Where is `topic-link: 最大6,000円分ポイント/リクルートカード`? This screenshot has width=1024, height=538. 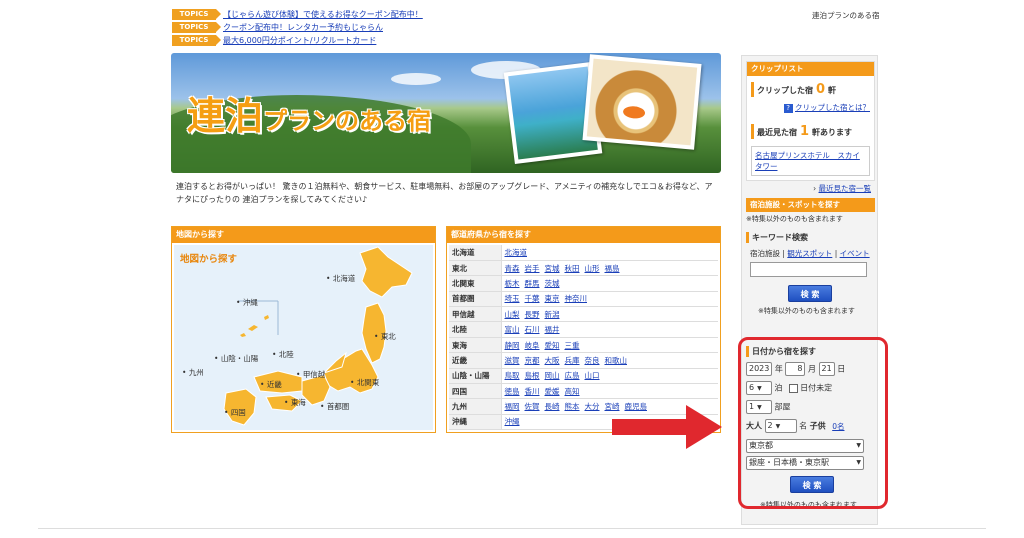 topic-link: 最大6,000円分ポイント/リクルートカード is located at coordinates (299, 40).